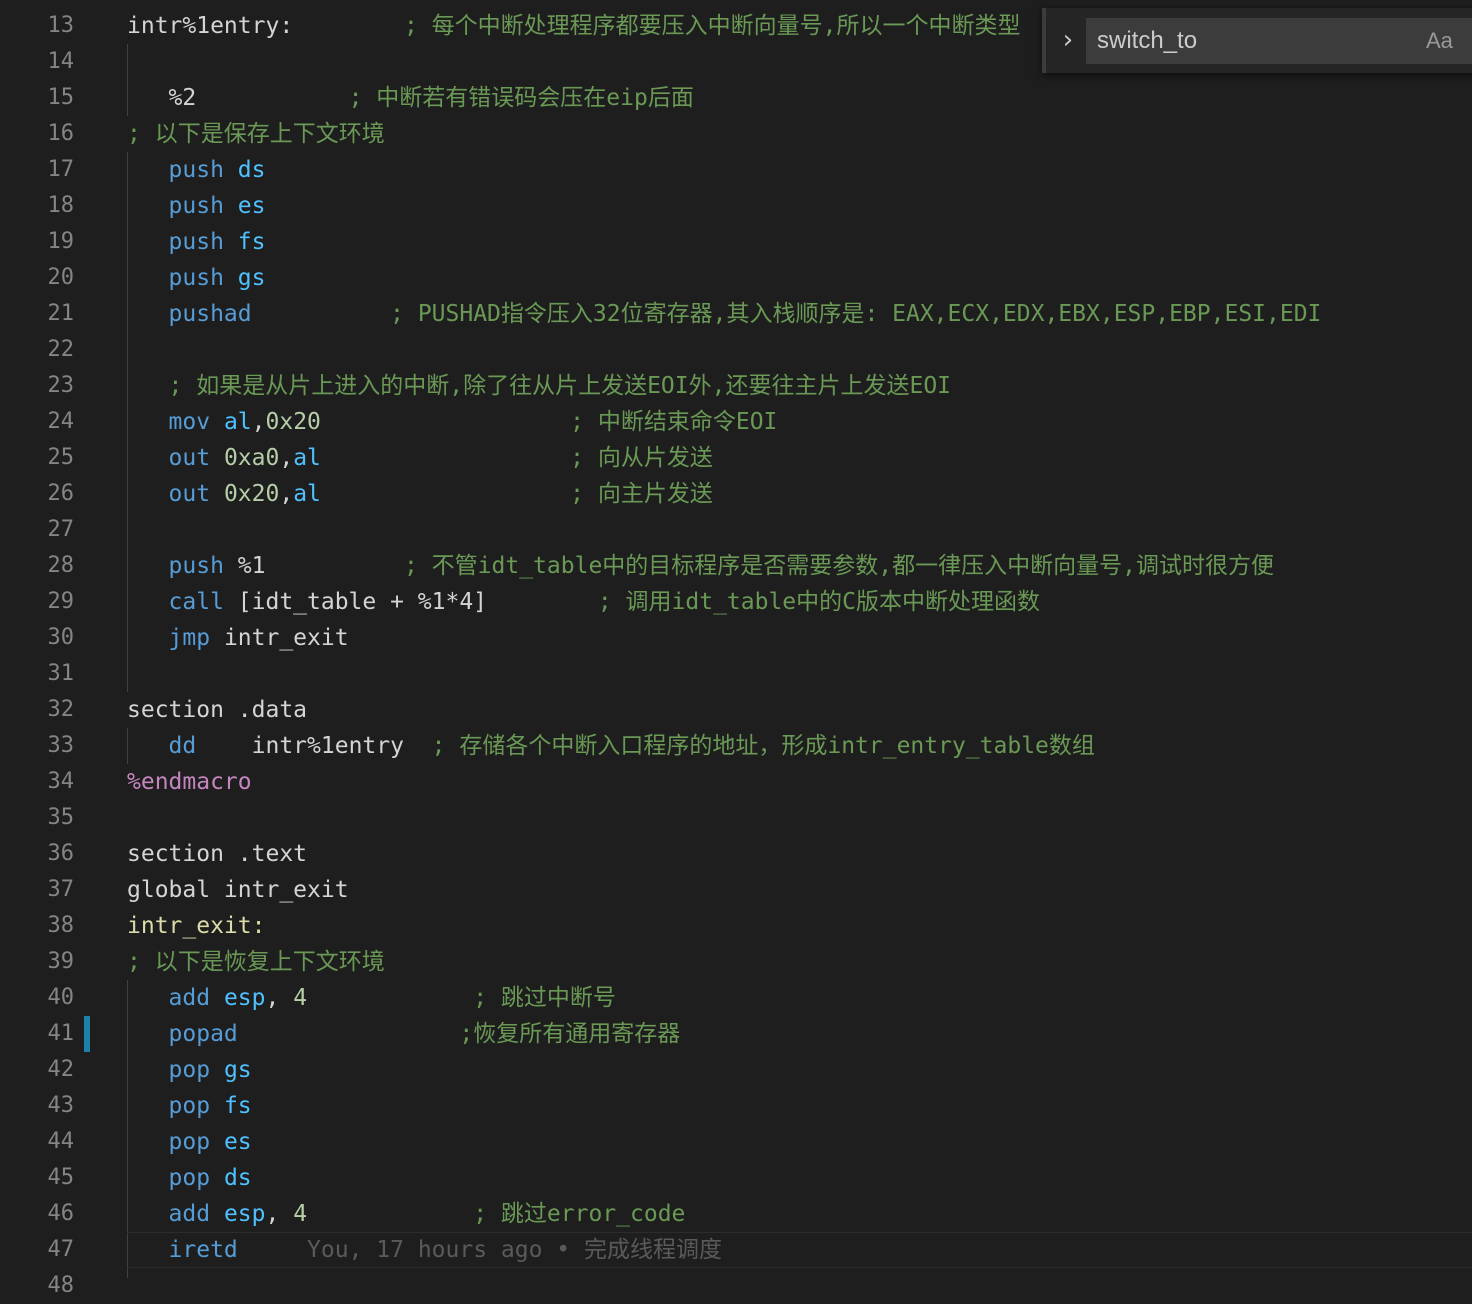  Describe the element at coordinates (736, 1286) in the screenshot. I see `code-line: 48` at that location.